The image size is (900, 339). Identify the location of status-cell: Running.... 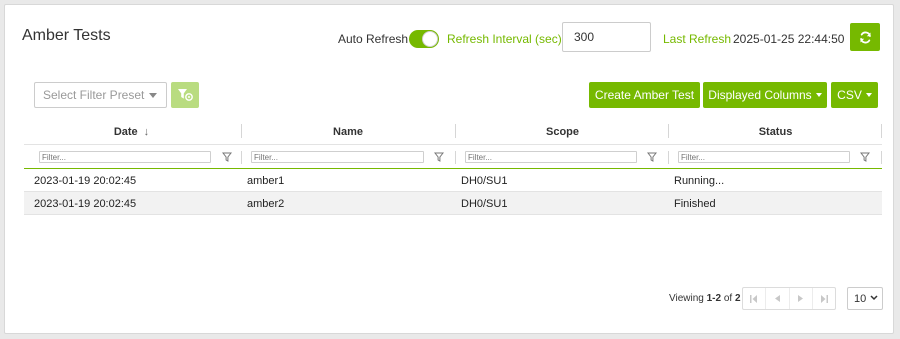
(699, 180).